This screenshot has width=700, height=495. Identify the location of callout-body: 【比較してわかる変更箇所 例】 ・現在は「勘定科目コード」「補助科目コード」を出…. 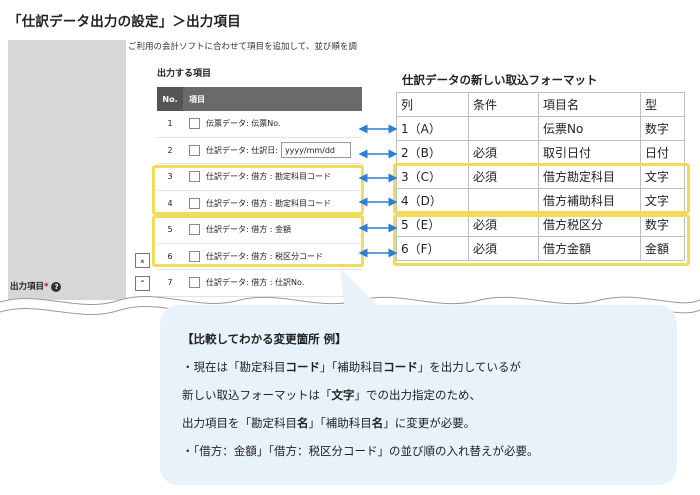
(360, 395).